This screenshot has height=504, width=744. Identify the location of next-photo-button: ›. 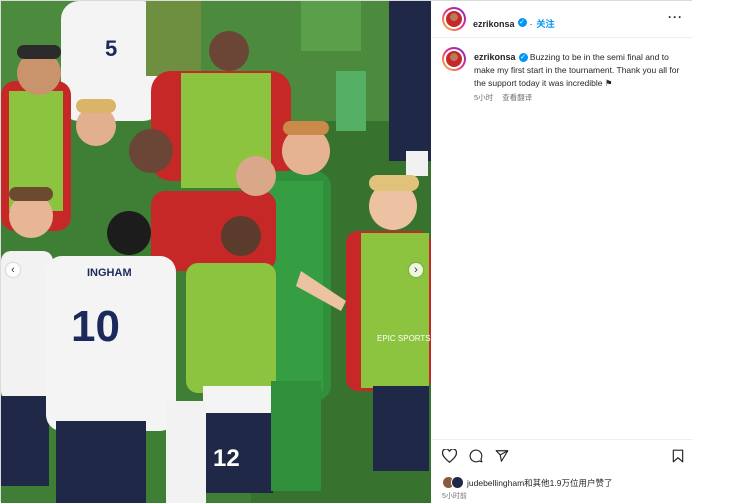
(416, 270).